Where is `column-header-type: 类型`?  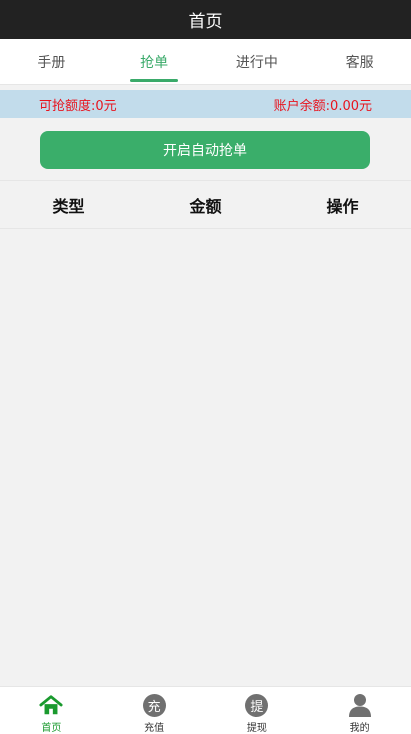 column-header-type: 类型 is located at coordinates (68, 206).